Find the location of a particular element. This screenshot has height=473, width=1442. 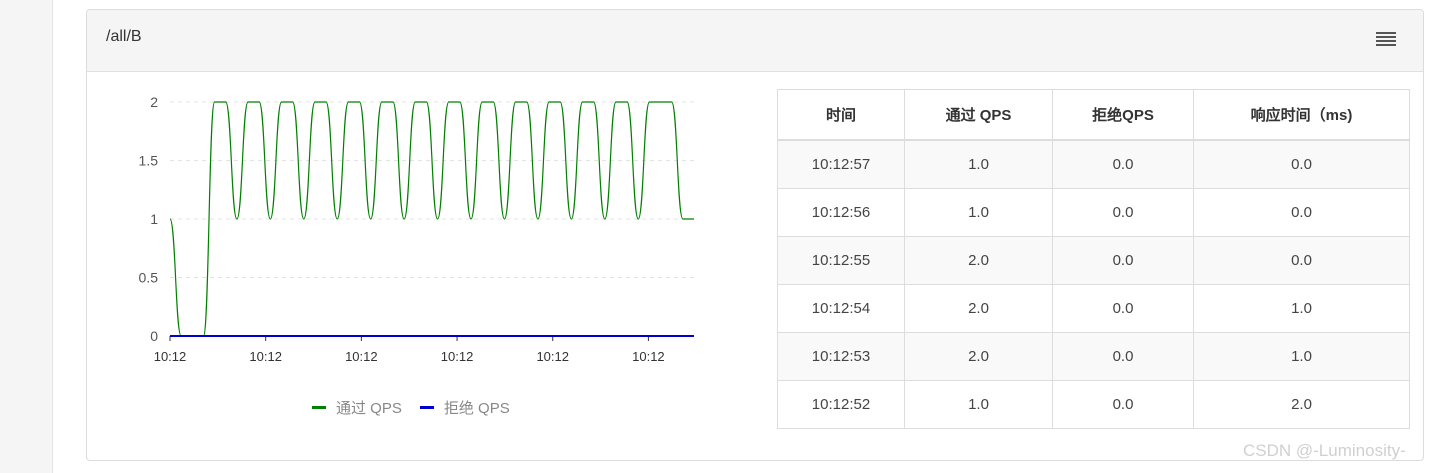

legend-item-reject-qps: 拒绝 QPS is located at coordinates (464, 407).